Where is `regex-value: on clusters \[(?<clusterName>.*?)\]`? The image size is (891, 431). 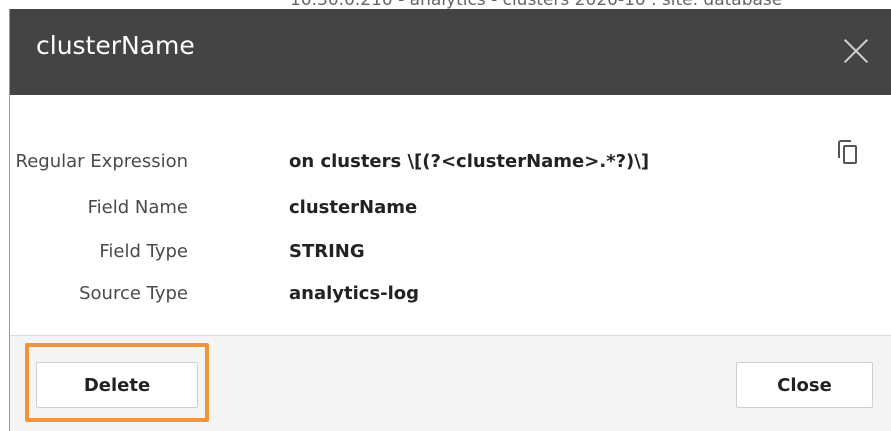 regex-value: on clusters \[(?<clusterName>.*?)\] is located at coordinates (469, 161).